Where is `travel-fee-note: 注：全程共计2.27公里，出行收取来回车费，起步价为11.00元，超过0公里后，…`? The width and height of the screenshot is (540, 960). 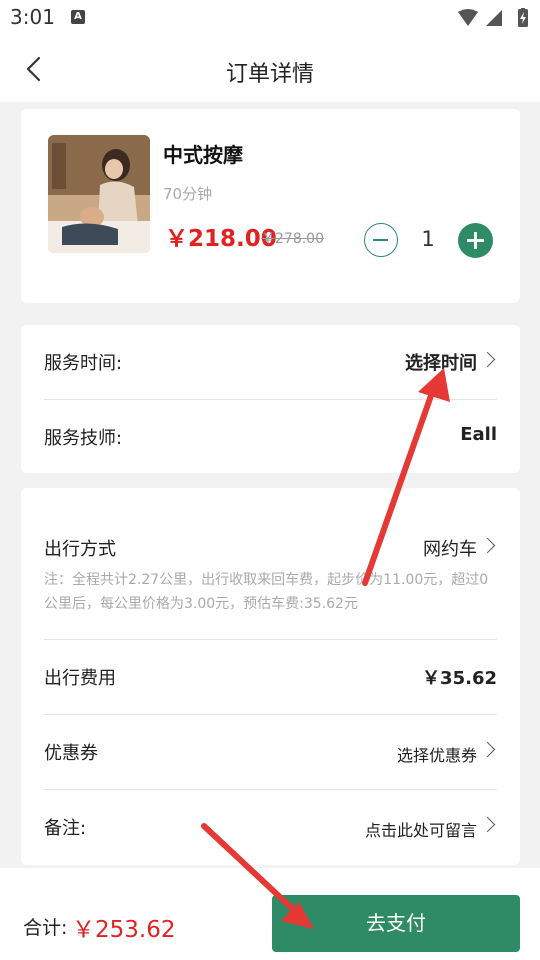 travel-fee-note: 注：全程共计2.27公里，出行收取来回车费，起步价为11.00元，超过0公里后，… is located at coordinates (266, 592).